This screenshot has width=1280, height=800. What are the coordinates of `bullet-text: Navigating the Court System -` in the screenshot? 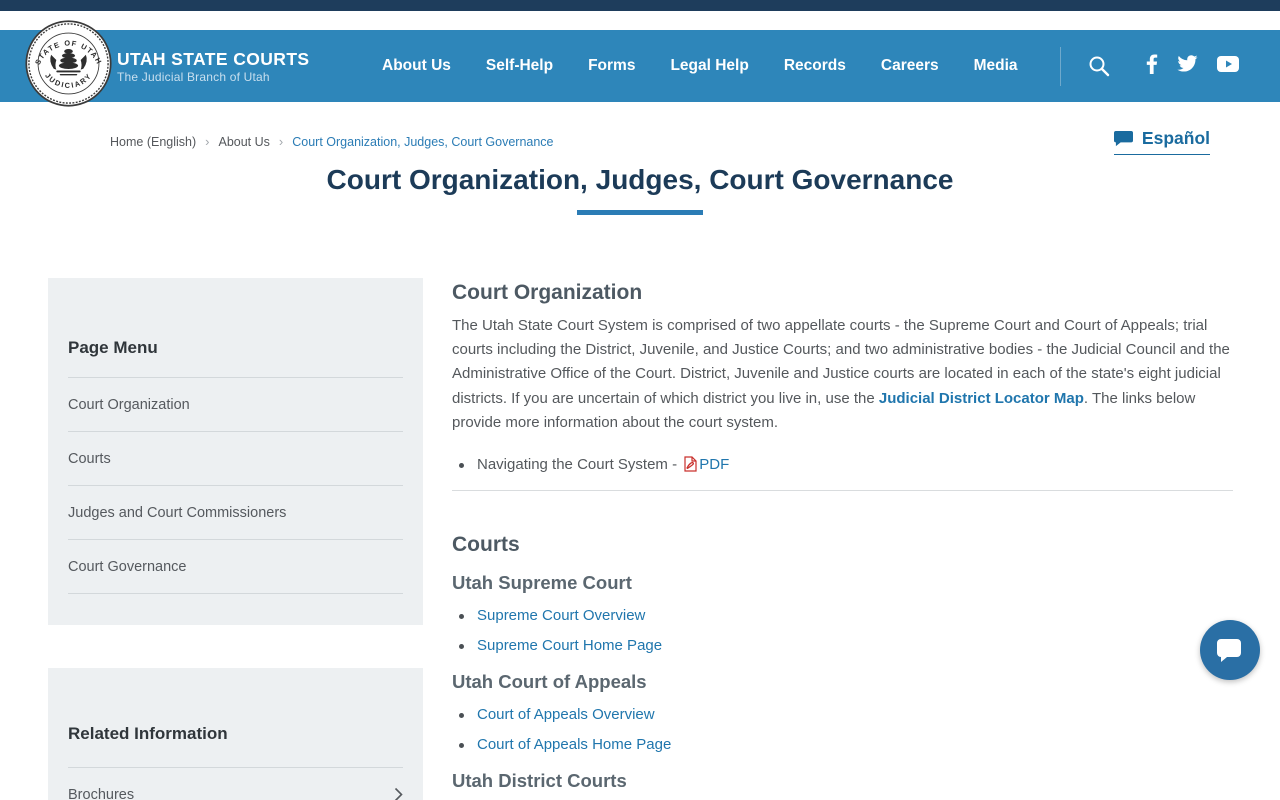 It's located at (579, 465).